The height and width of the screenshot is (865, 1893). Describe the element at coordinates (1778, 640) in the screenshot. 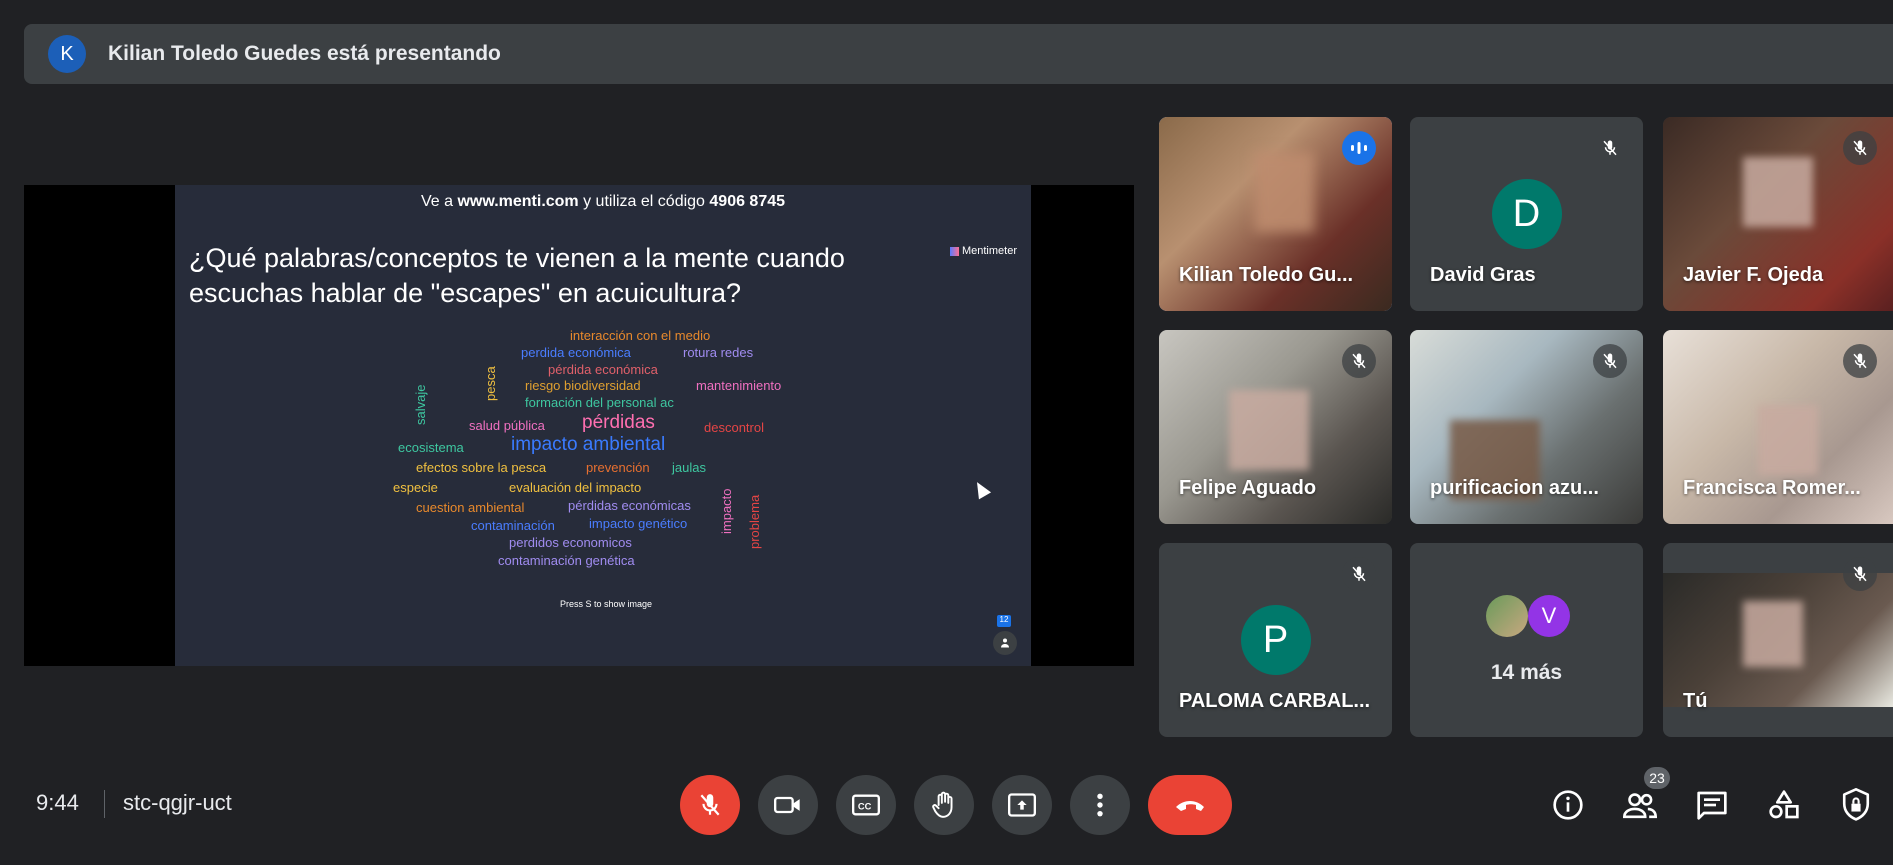

I see `self-tile: Tú` at that location.